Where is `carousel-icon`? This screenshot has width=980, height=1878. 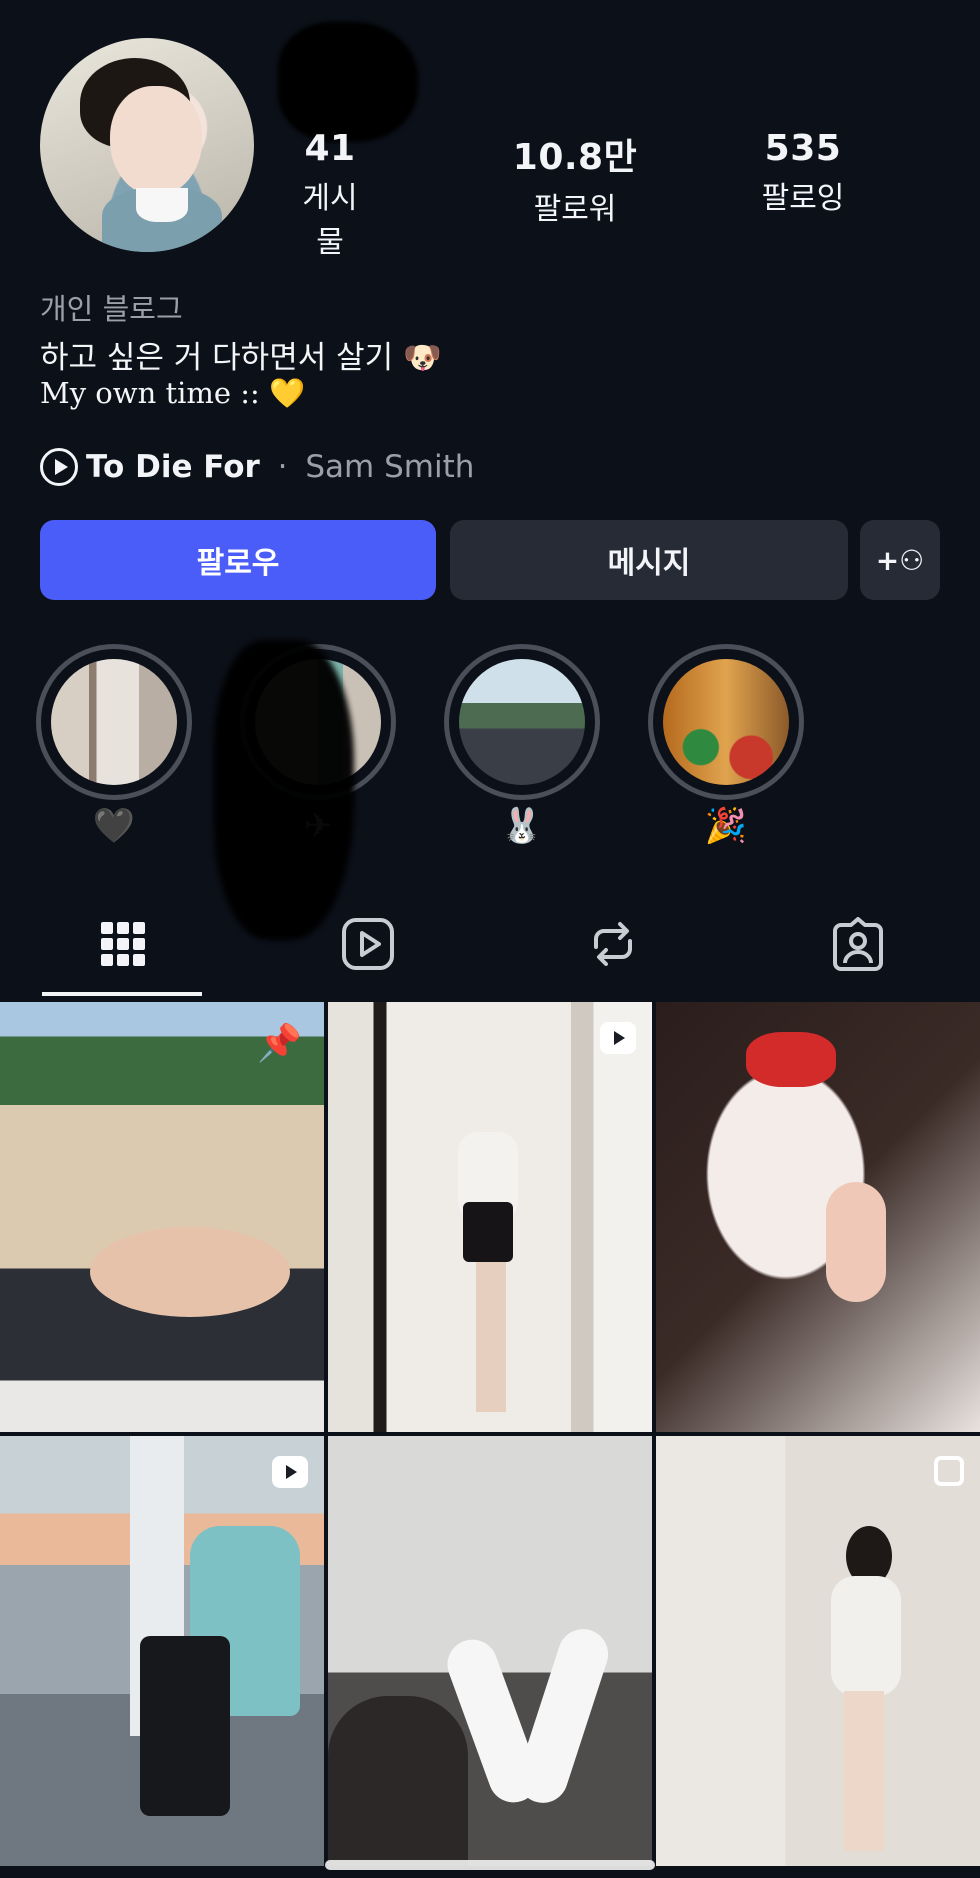
carousel-icon is located at coordinates (949, 1471).